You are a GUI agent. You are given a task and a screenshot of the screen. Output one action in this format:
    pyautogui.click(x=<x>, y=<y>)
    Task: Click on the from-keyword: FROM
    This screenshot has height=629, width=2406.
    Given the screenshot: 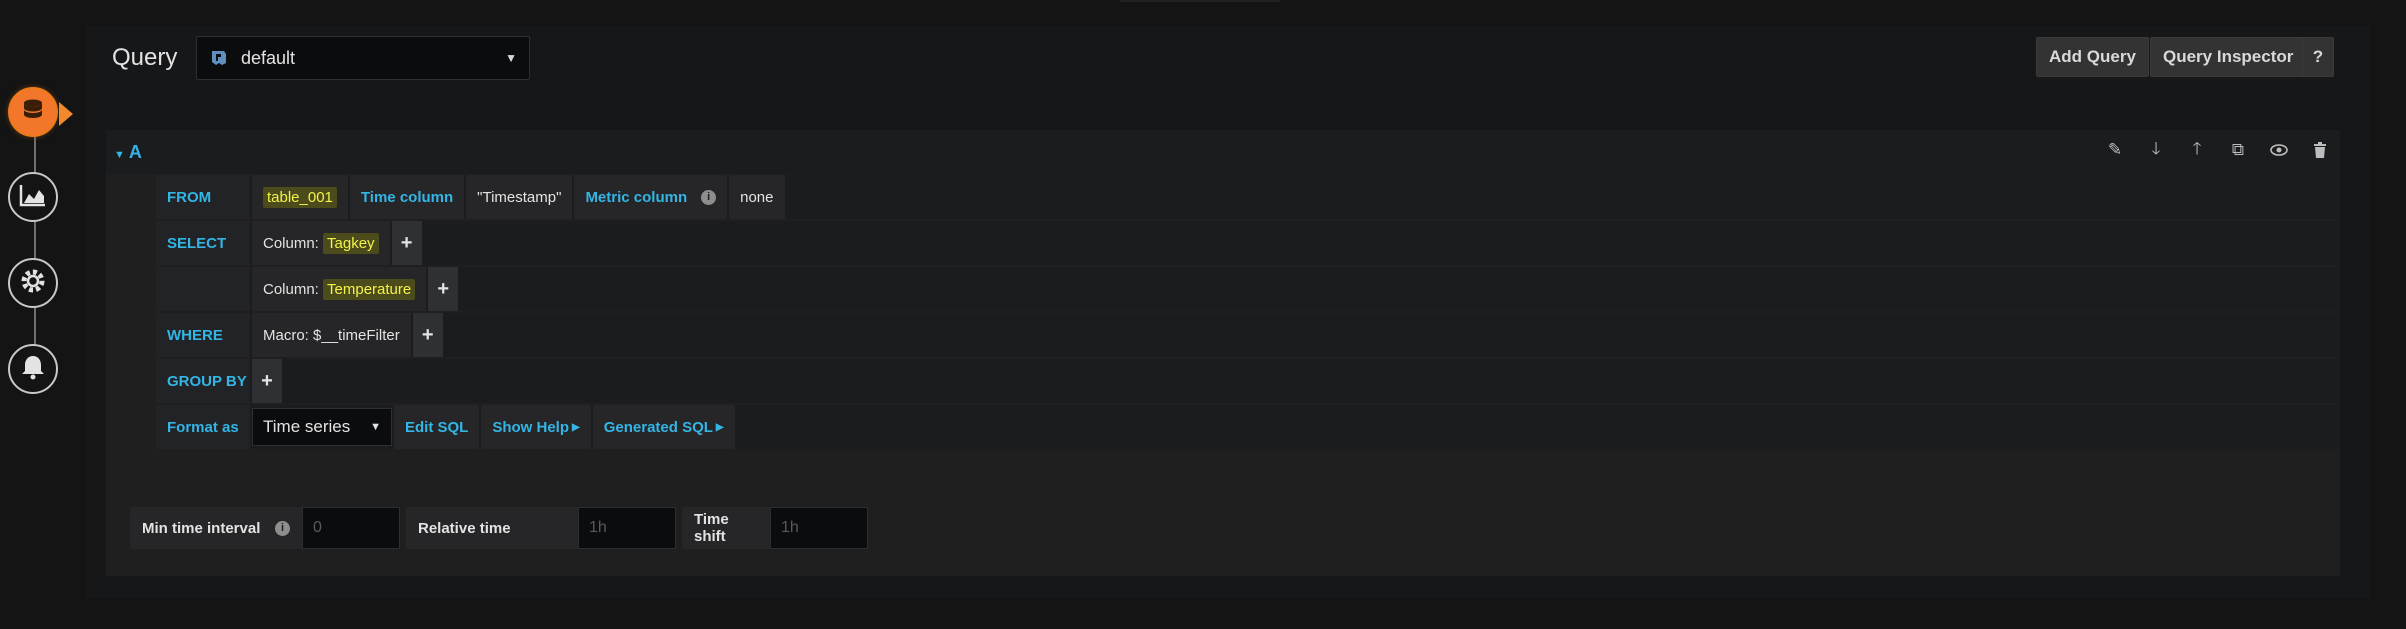 What is the action you would take?
    pyautogui.click(x=203, y=197)
    